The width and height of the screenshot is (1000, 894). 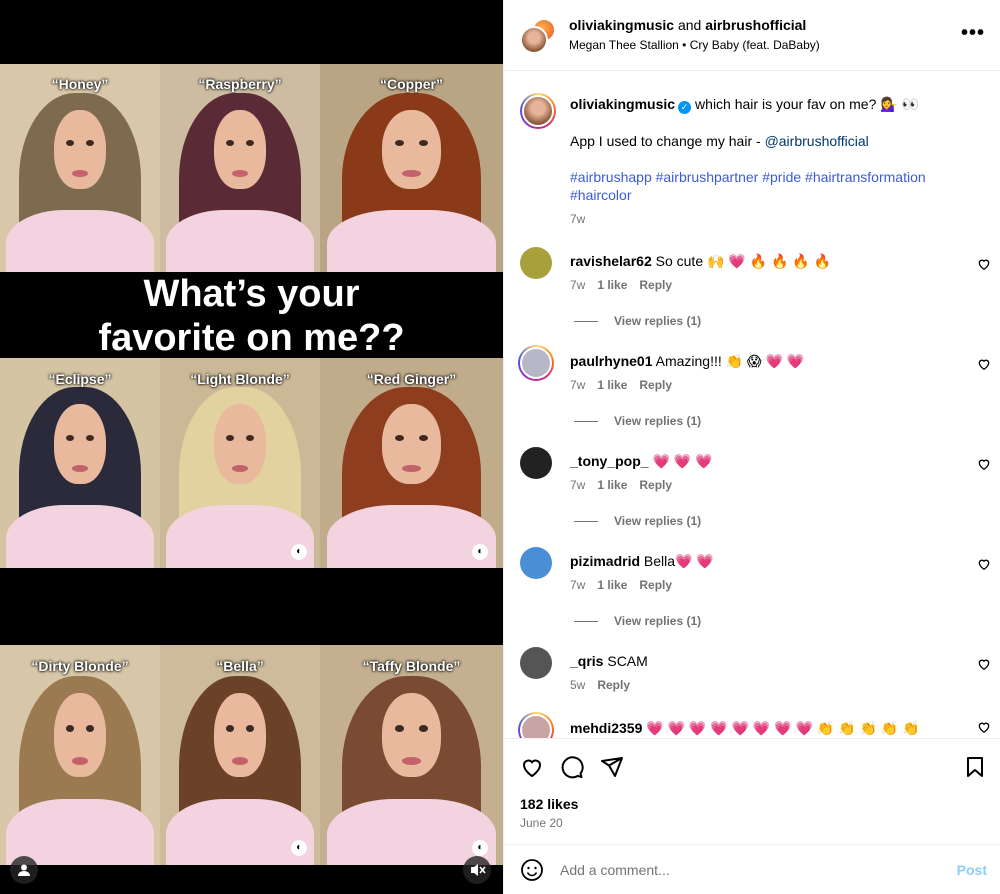 What do you see at coordinates (611, 261) in the screenshot?
I see `comment-username: ravishelar62` at bounding box center [611, 261].